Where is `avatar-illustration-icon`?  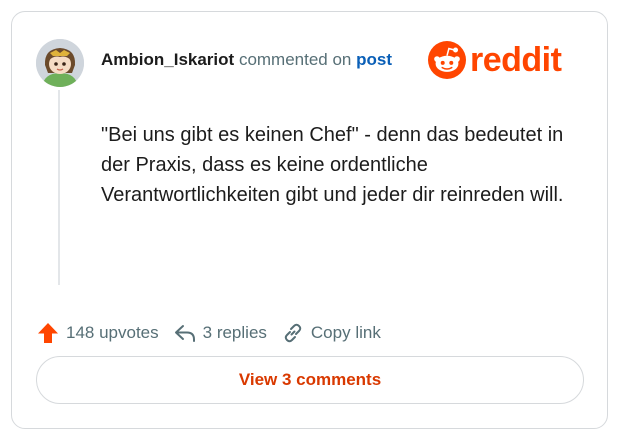 avatar-illustration-icon is located at coordinates (60, 63).